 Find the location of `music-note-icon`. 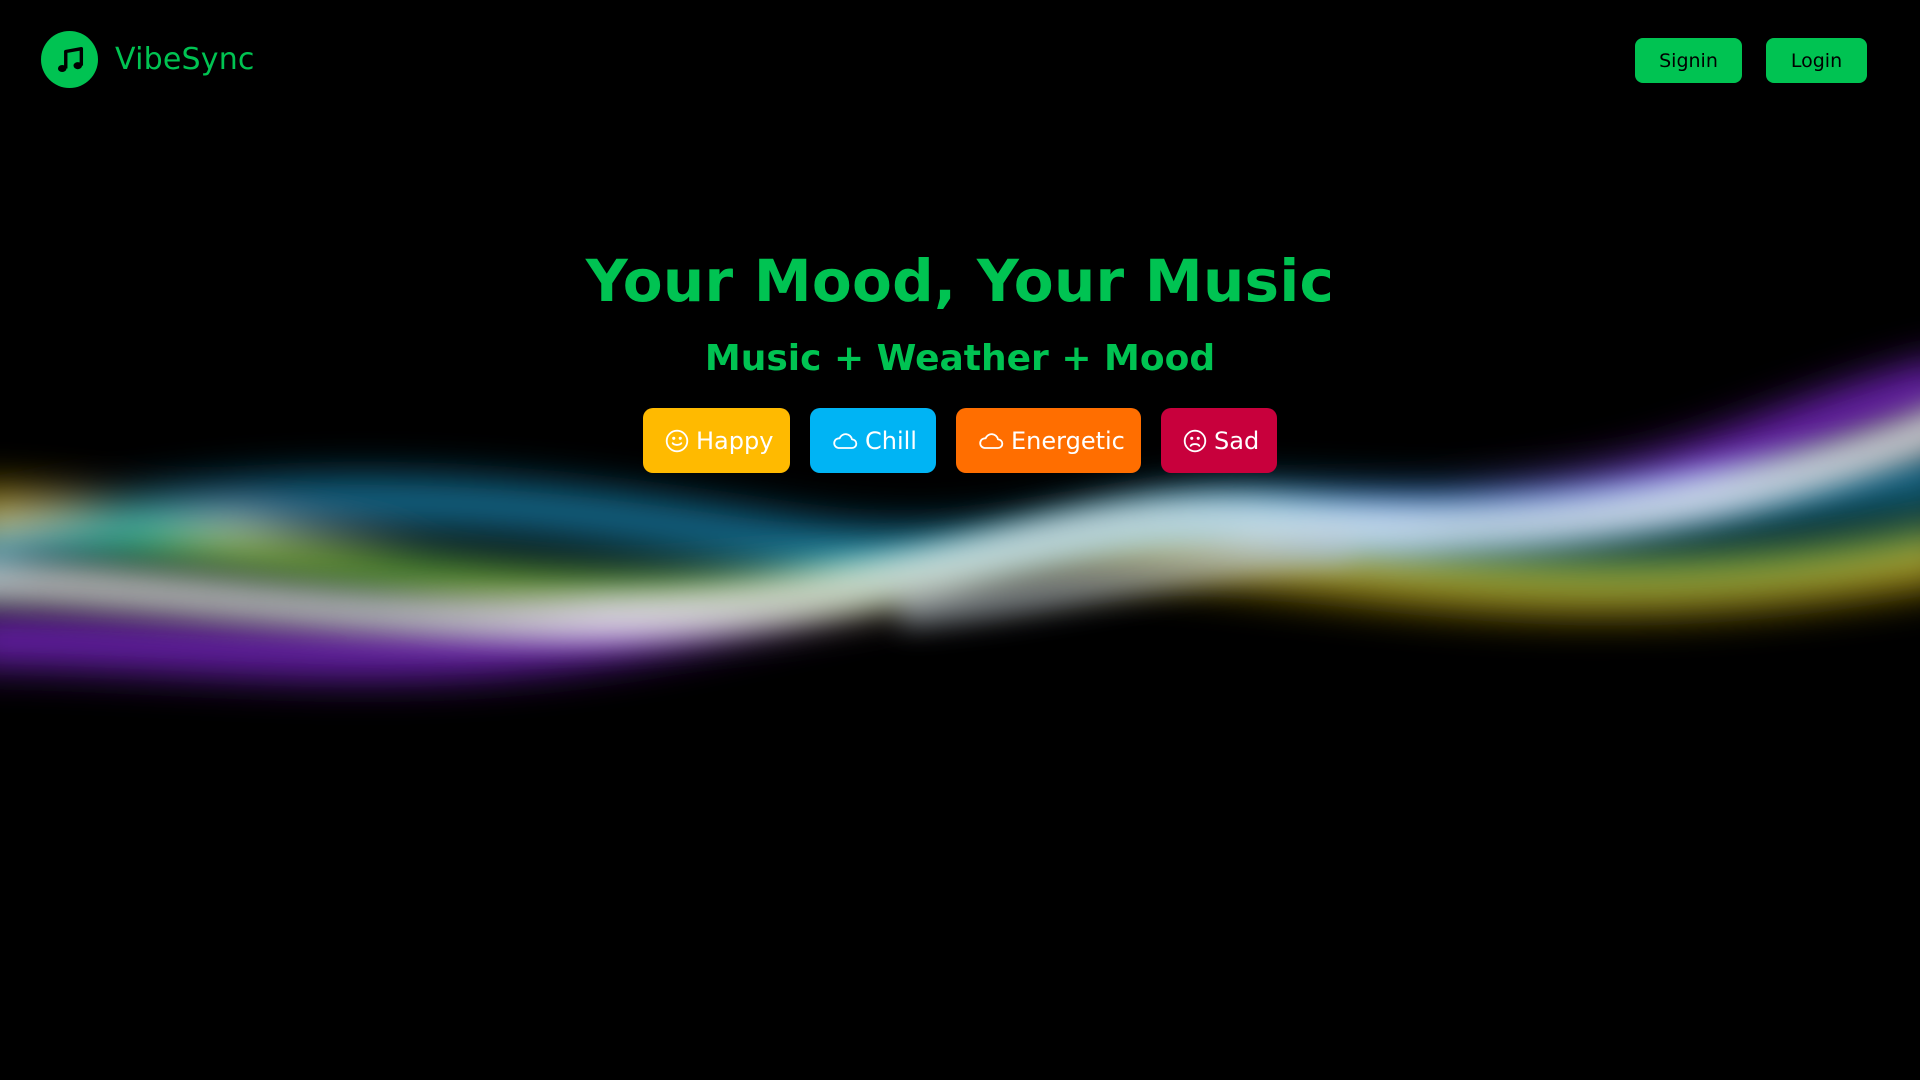

music-note-icon is located at coordinates (69, 59).